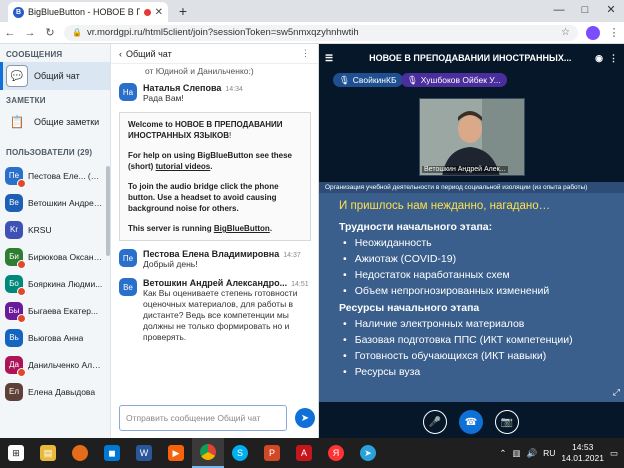  Describe the element at coordinates (147, 12) in the screenshot. I see `recording-dot-icon` at that location.